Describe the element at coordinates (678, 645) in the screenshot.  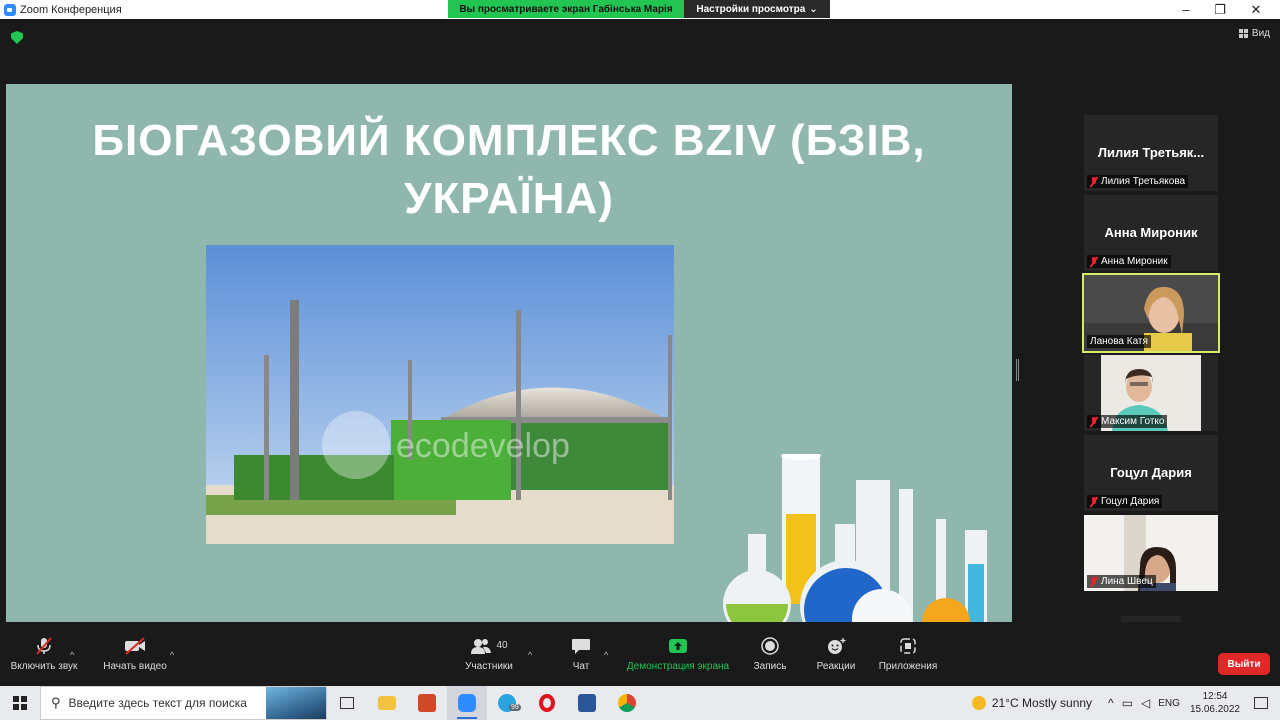
I see `share-screen-icon` at that location.